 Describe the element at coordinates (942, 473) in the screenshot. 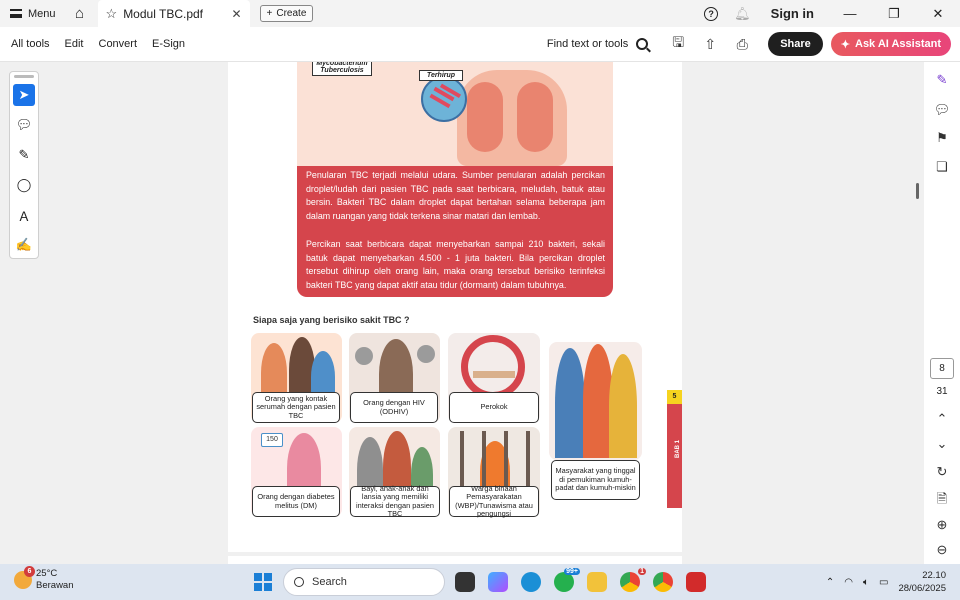

I see `rotate-icon: ↻` at that location.